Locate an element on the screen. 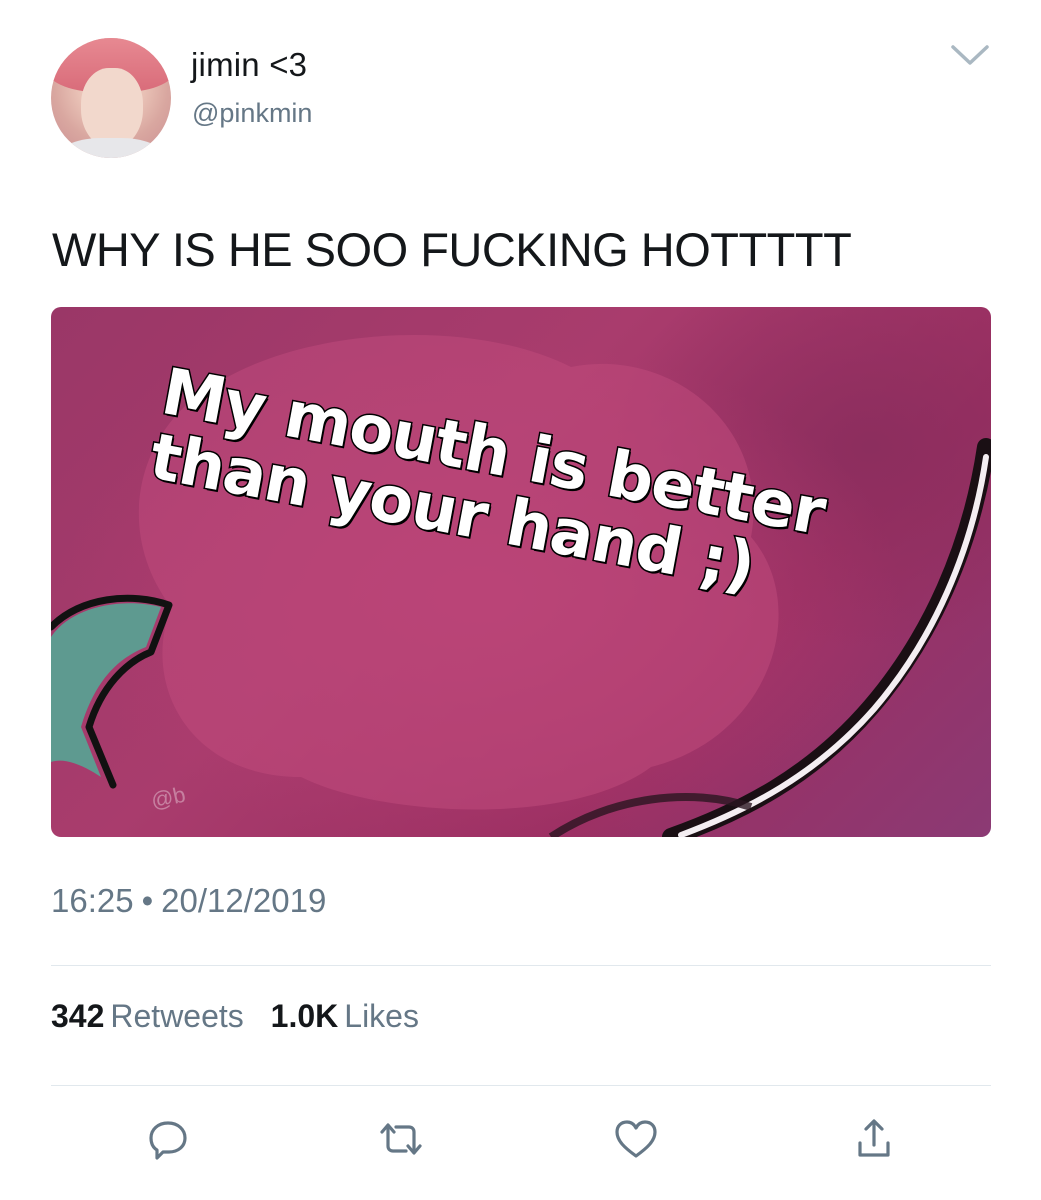 Image resolution: width=1041 pixels, height=1200 pixels. reply-button is located at coordinates (168, 1141).